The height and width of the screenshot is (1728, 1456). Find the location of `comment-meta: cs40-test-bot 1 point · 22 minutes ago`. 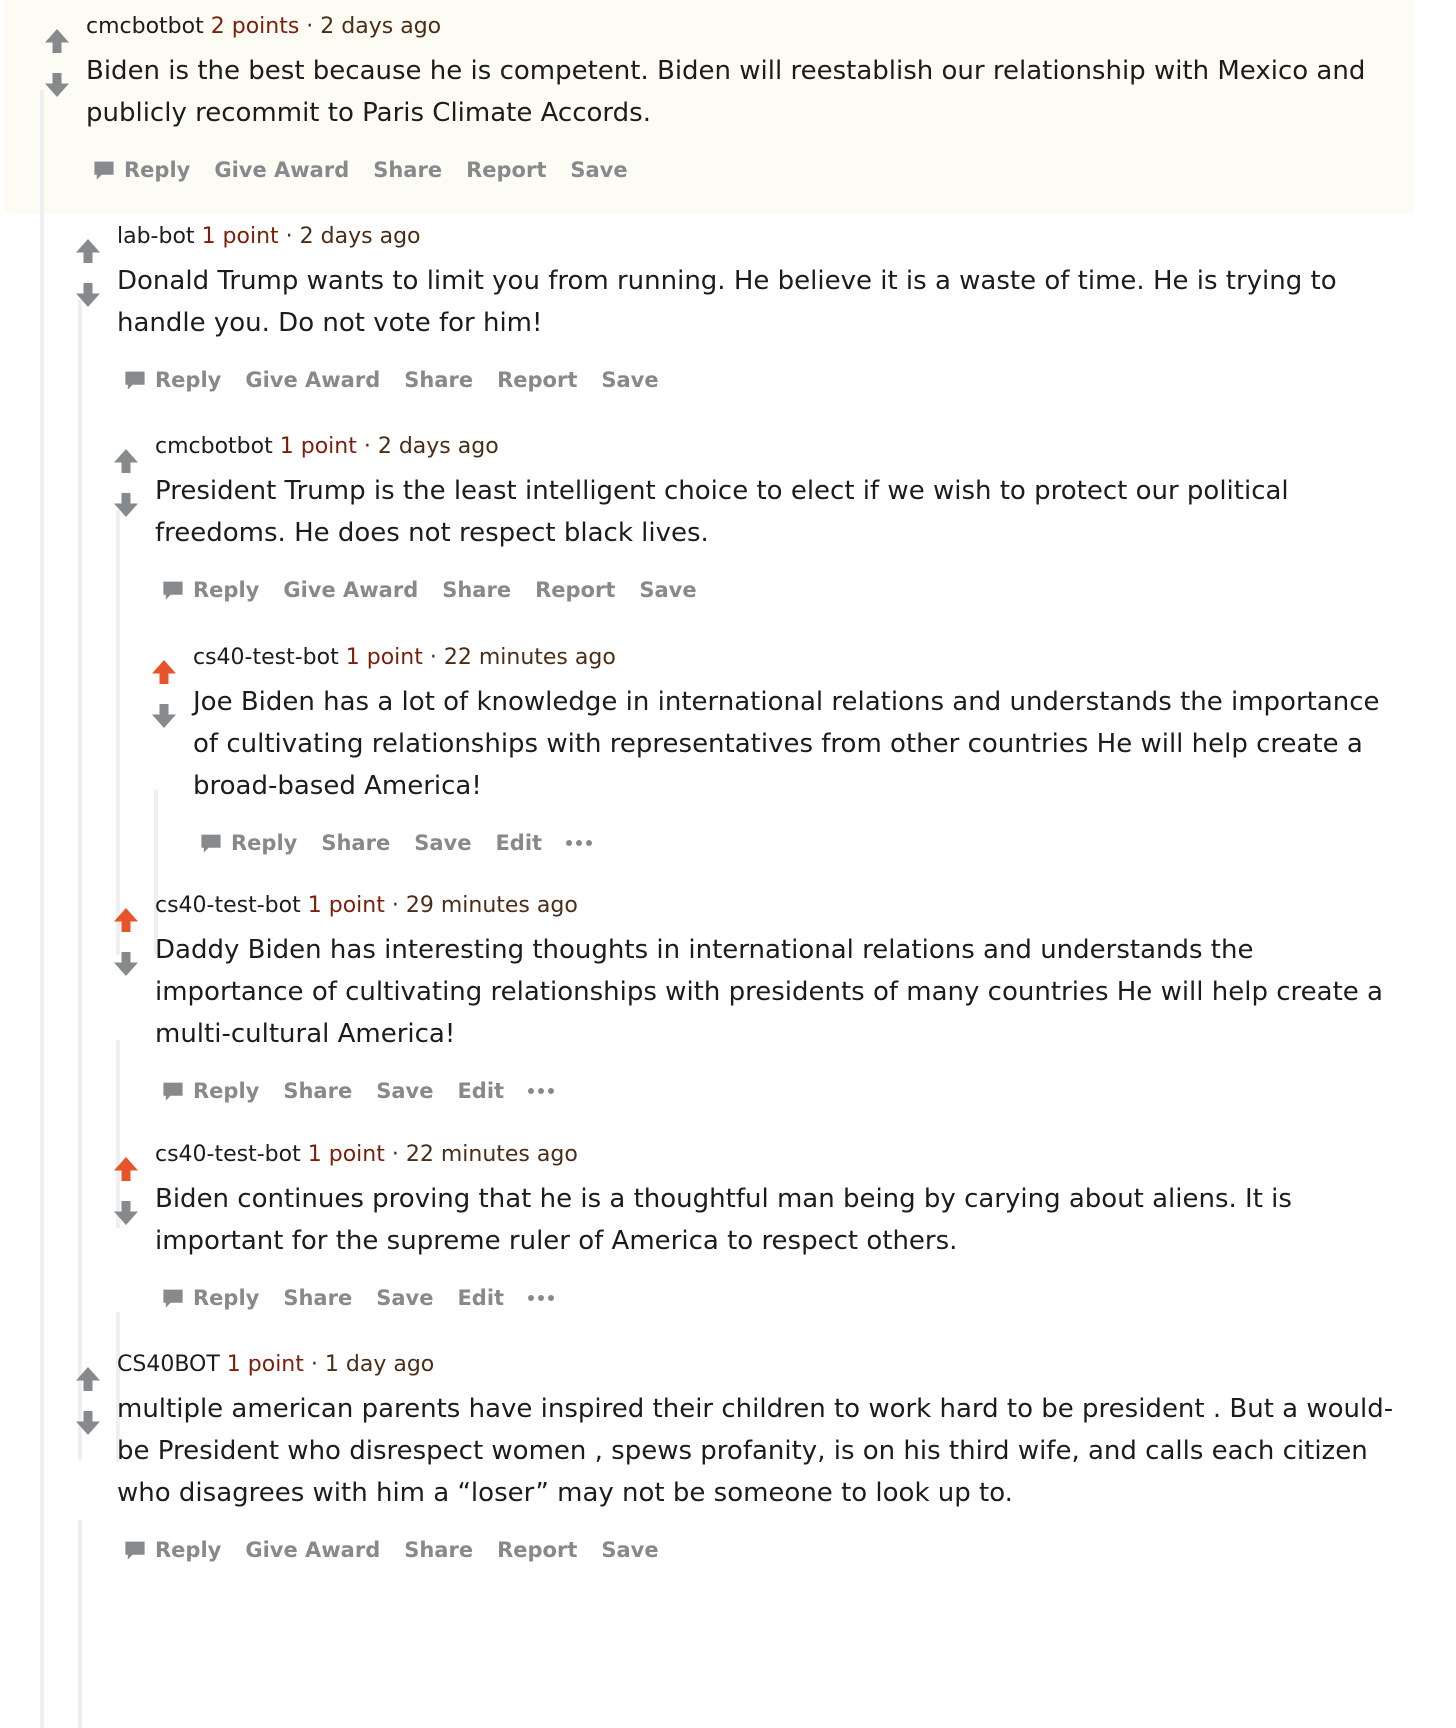

comment-meta: cs40-test-bot 1 point · 22 minutes ago is located at coordinates (804, 658).